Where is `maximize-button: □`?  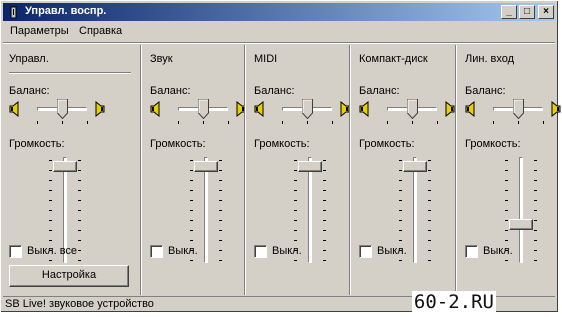 maximize-button: □ is located at coordinates (527, 12).